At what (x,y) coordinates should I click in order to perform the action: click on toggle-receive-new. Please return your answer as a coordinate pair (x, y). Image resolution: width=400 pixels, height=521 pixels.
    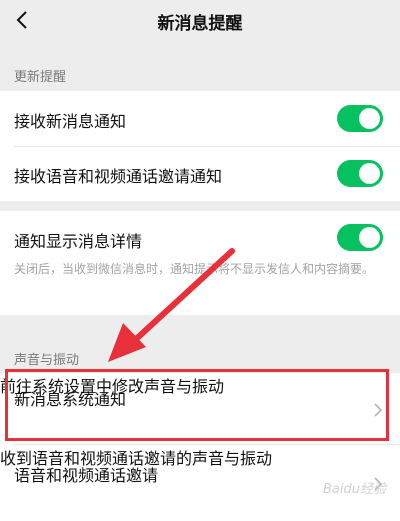
    Looking at the image, I should click on (360, 118).